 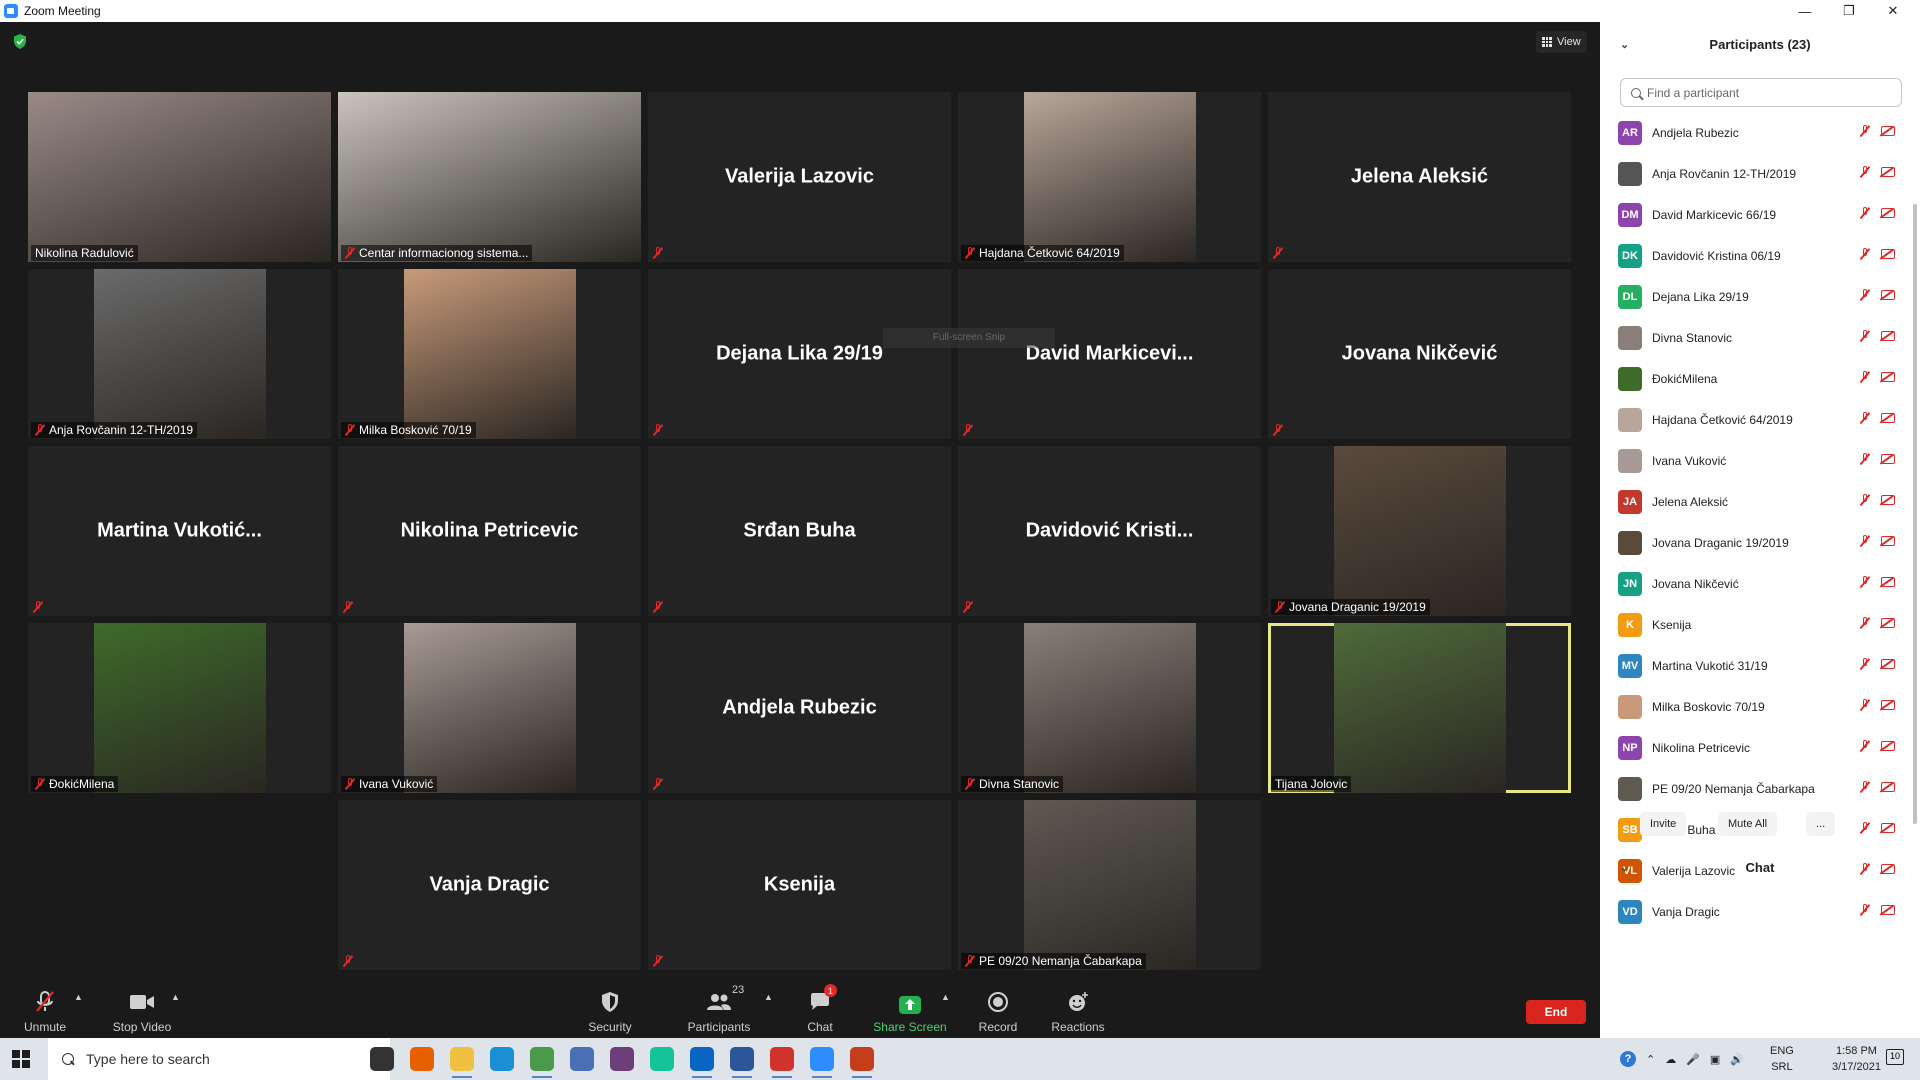 What do you see at coordinates (21, 1059) in the screenshot?
I see `windows-start-icon` at bounding box center [21, 1059].